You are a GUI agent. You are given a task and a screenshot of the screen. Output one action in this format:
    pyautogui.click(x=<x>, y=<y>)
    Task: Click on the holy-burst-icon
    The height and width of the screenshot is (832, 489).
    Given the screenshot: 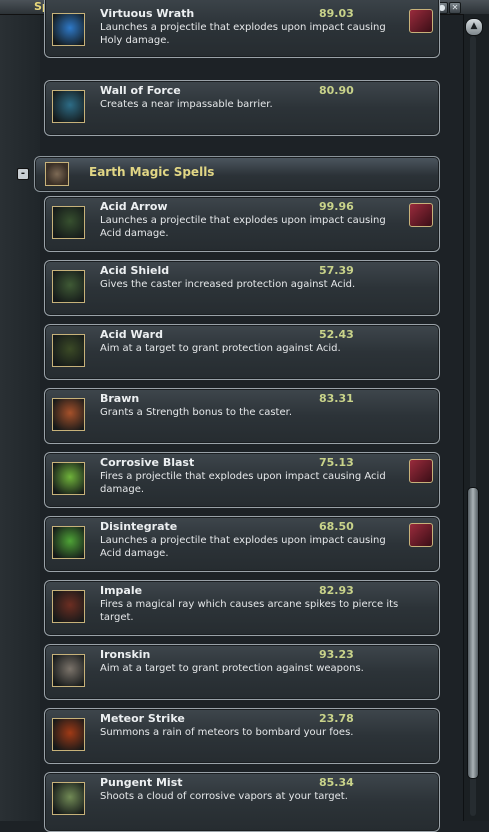 What is the action you would take?
    pyautogui.click(x=68, y=29)
    